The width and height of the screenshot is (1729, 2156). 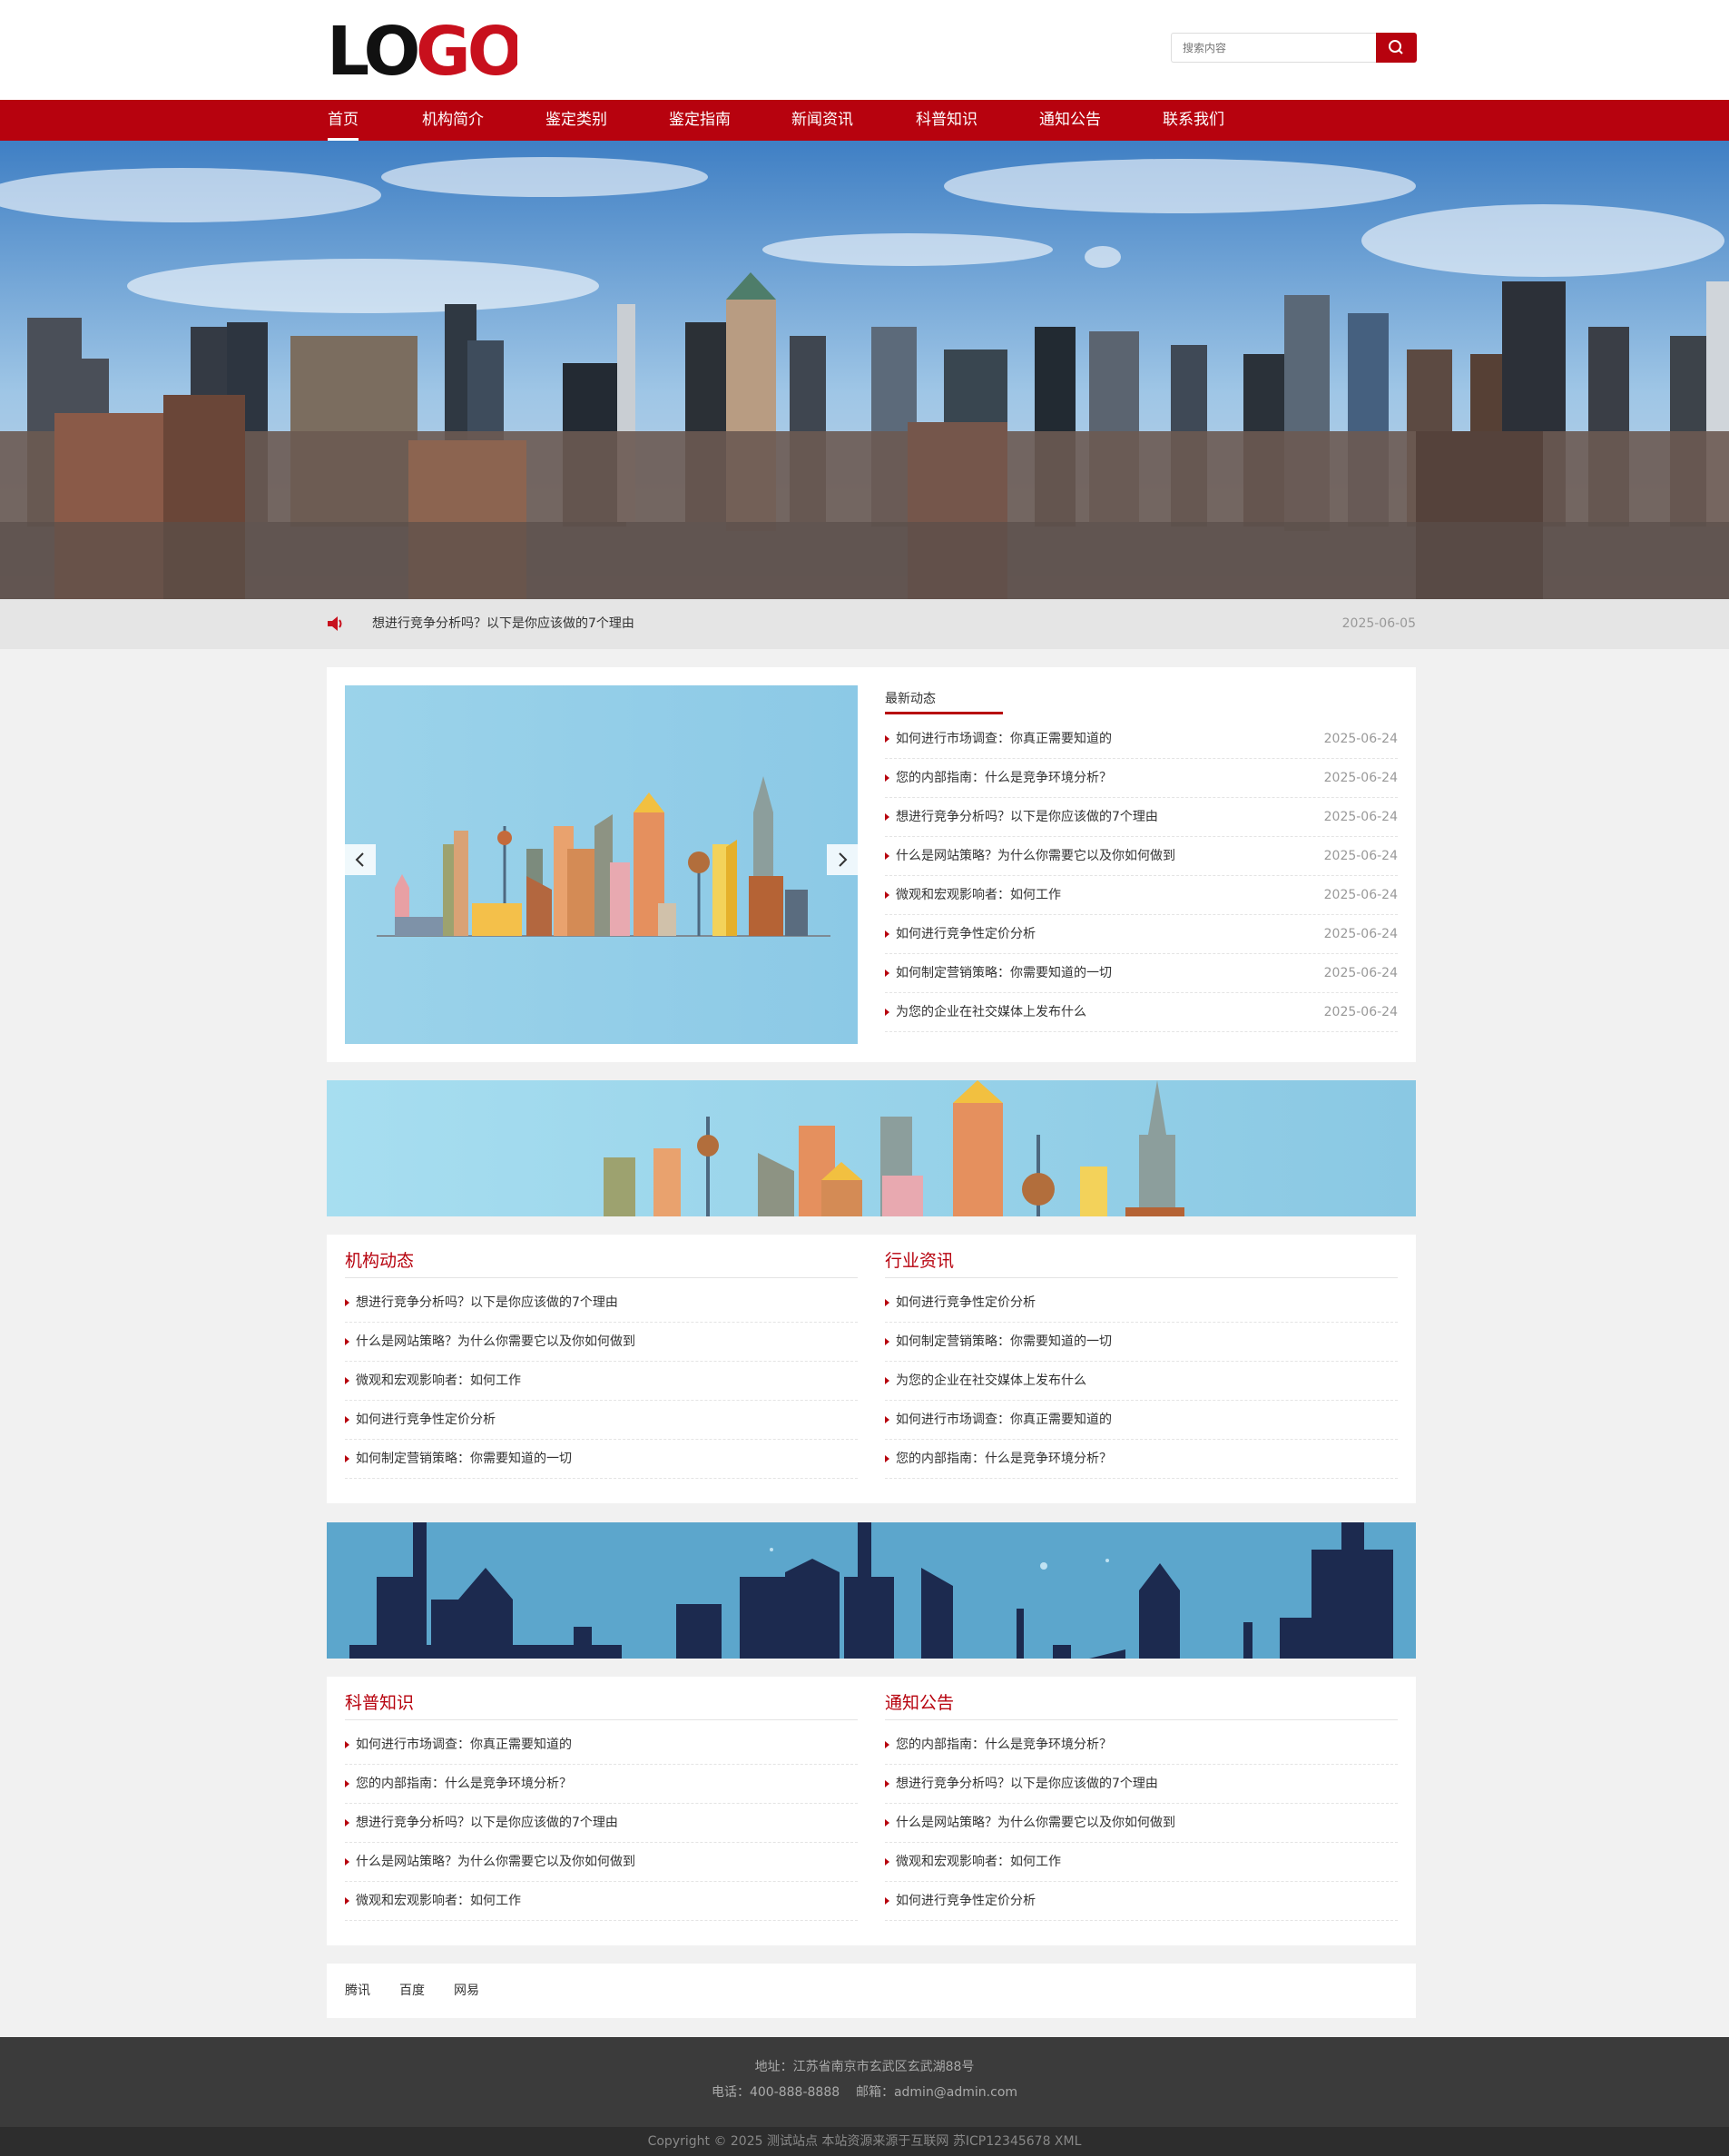 What do you see at coordinates (871, 1991) in the screenshot?
I see `friend-links: 腾讯 百度 网易` at bounding box center [871, 1991].